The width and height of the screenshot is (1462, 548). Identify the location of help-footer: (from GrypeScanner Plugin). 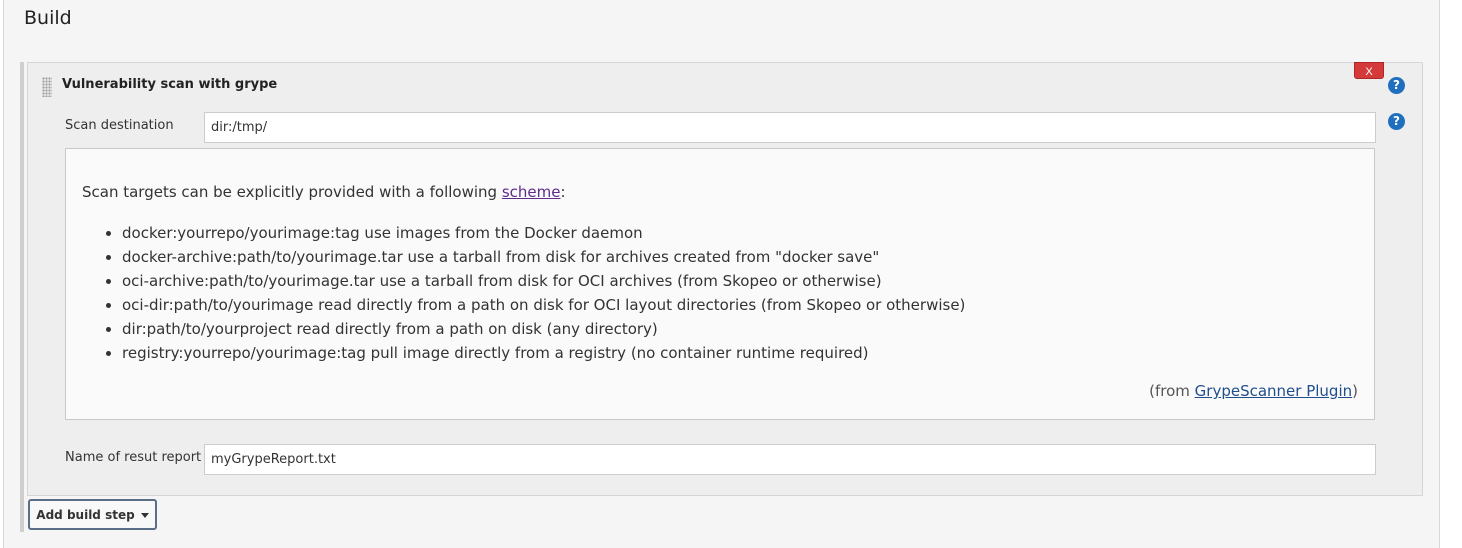
(1253, 391).